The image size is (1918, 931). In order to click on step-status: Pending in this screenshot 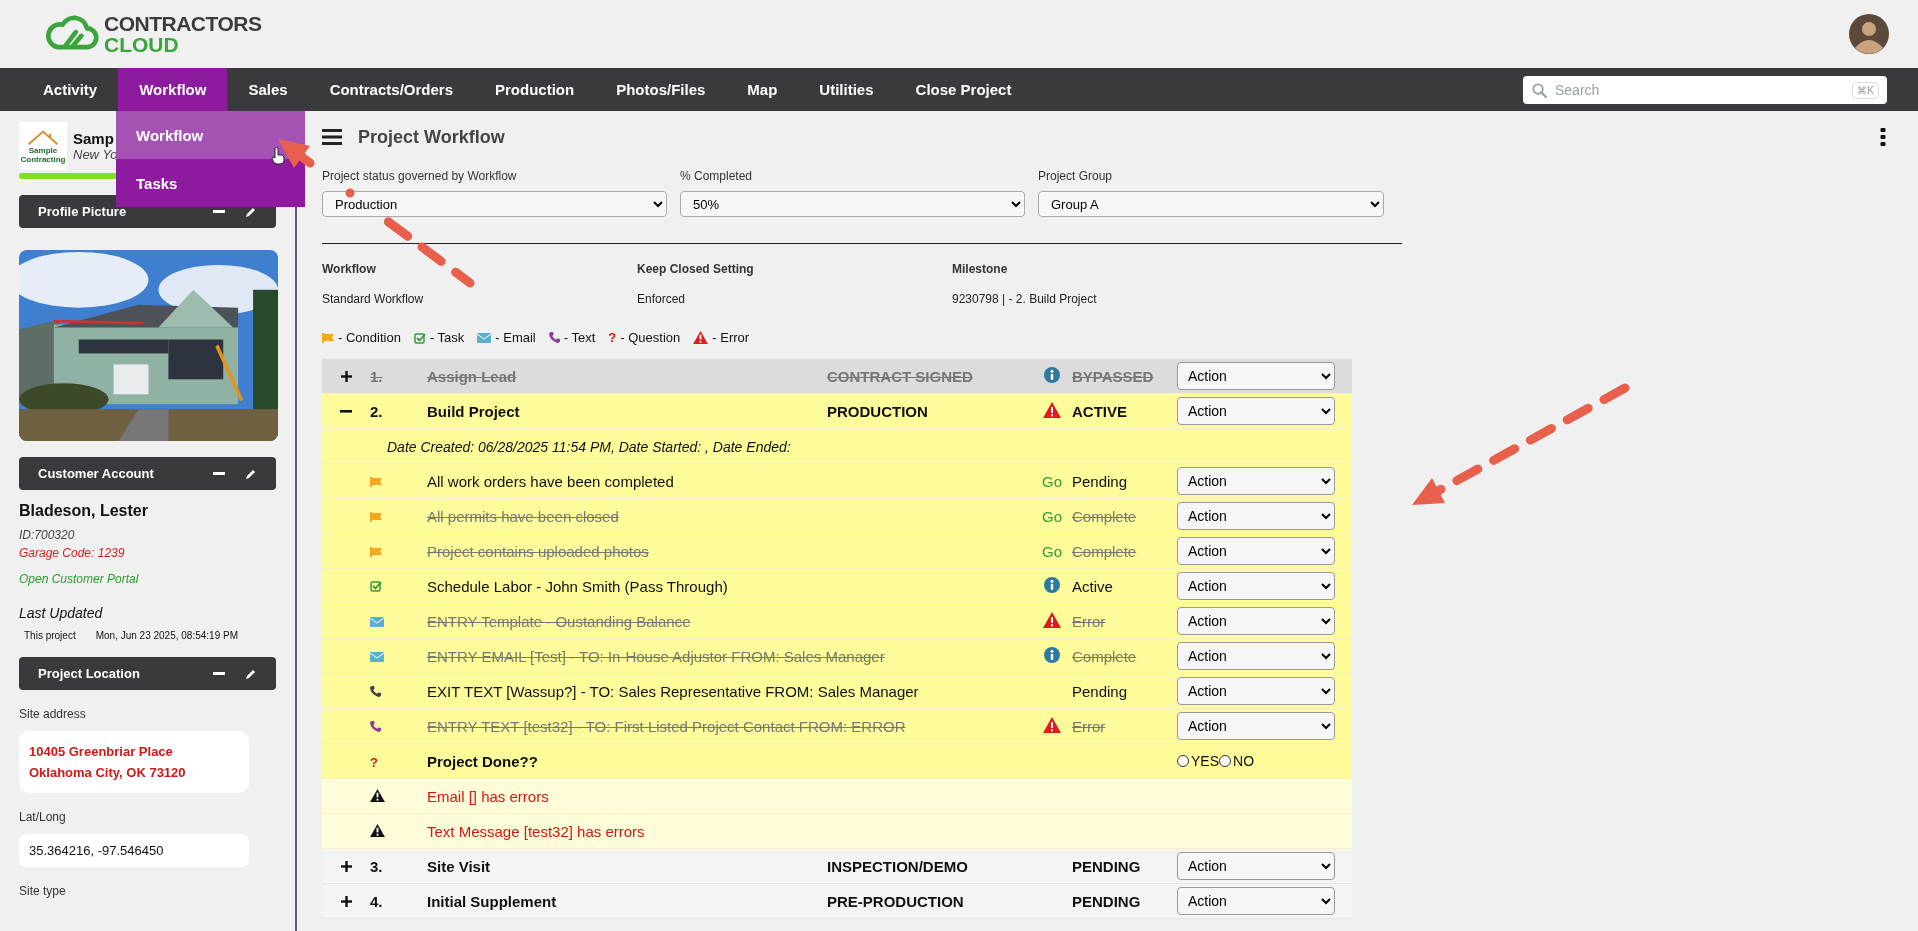, I will do `click(1100, 481)`.